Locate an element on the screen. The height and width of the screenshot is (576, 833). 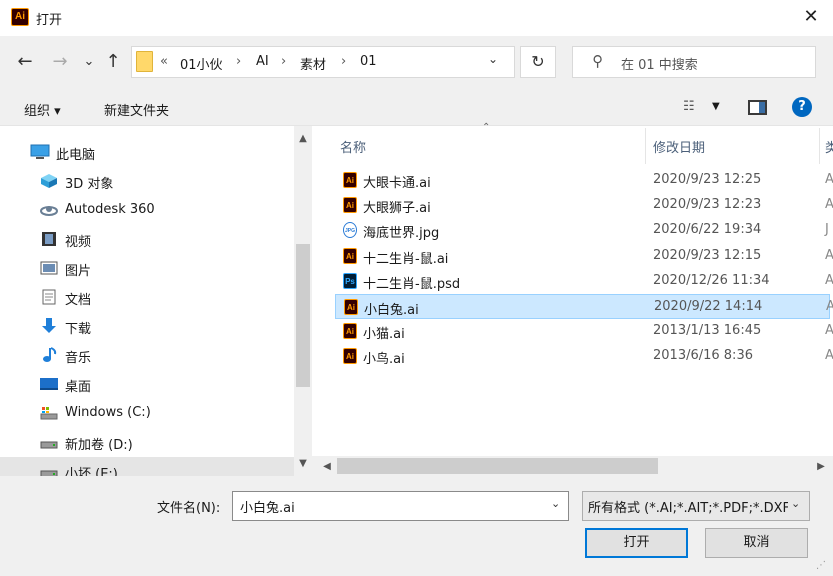
folder-icon is located at coordinates (144, 61).